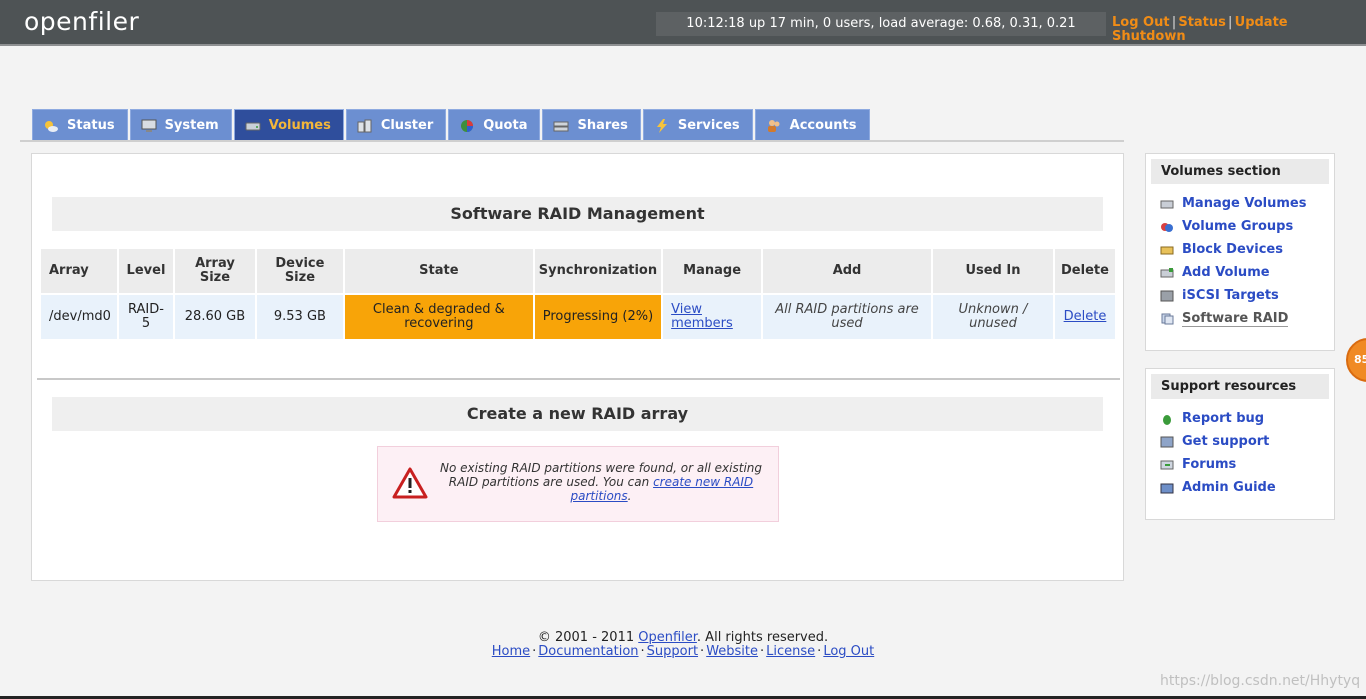  What do you see at coordinates (1229, 487) in the screenshot?
I see `admin-guide-link: Admin Guide` at bounding box center [1229, 487].